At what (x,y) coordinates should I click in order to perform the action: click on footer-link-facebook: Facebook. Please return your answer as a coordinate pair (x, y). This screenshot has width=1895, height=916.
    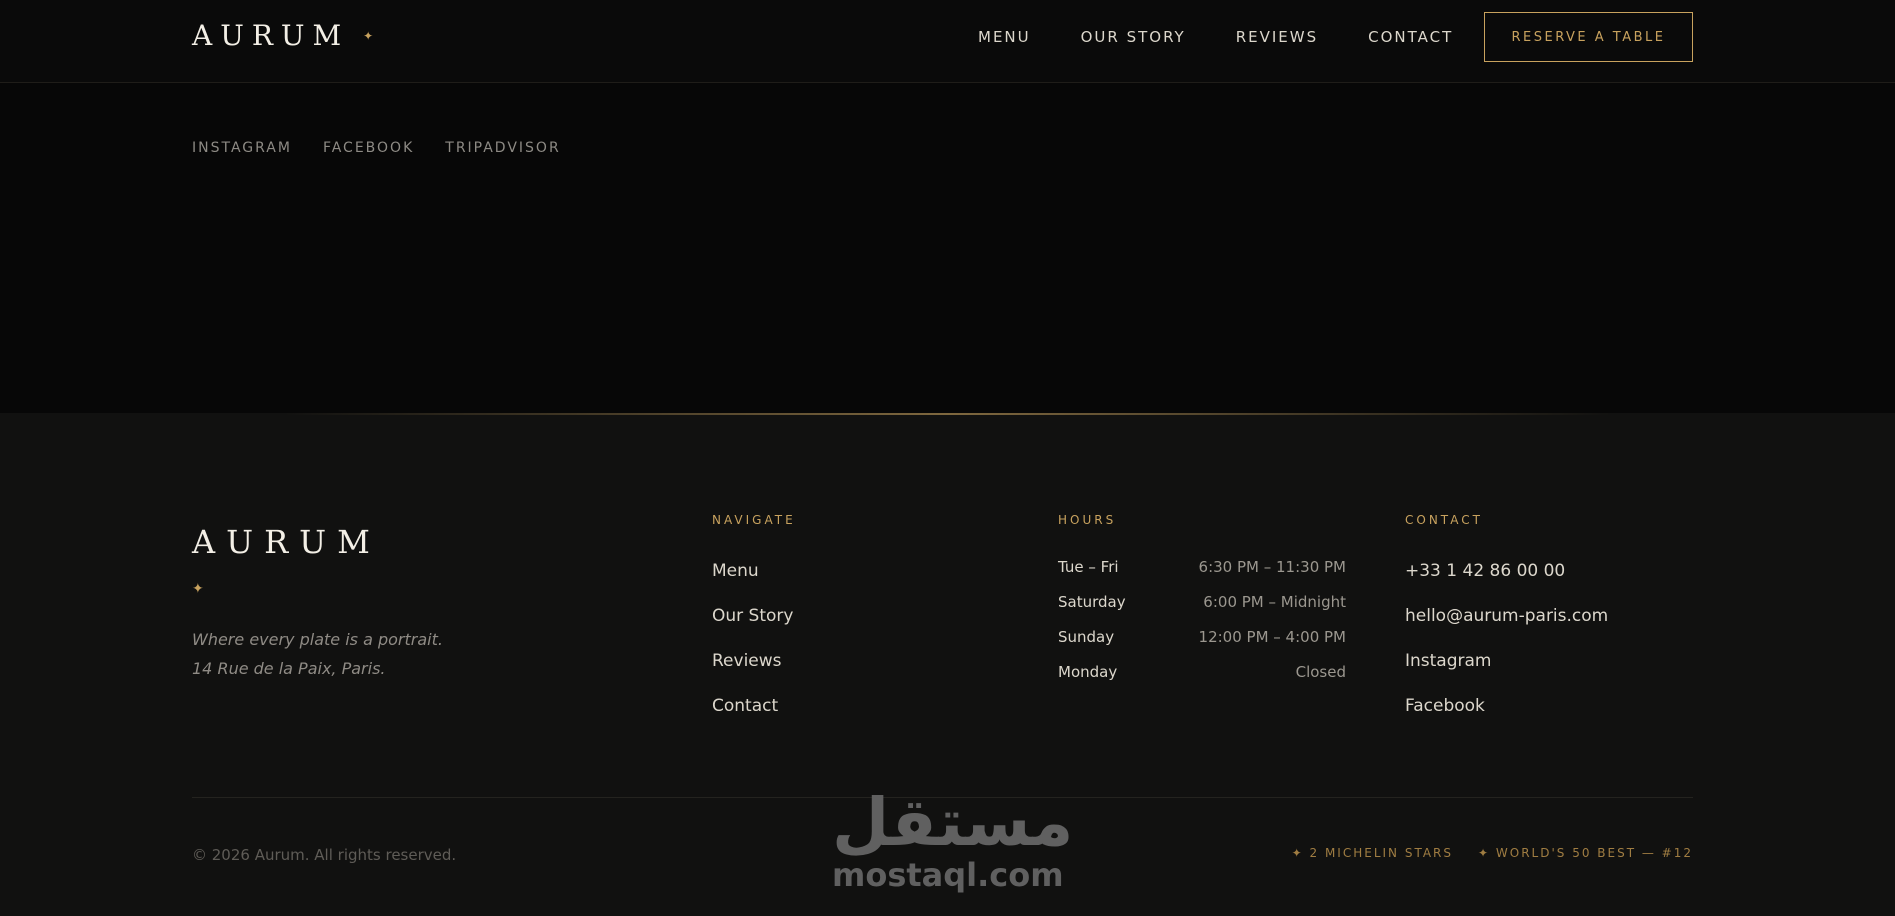
    Looking at the image, I should click on (1506, 718).